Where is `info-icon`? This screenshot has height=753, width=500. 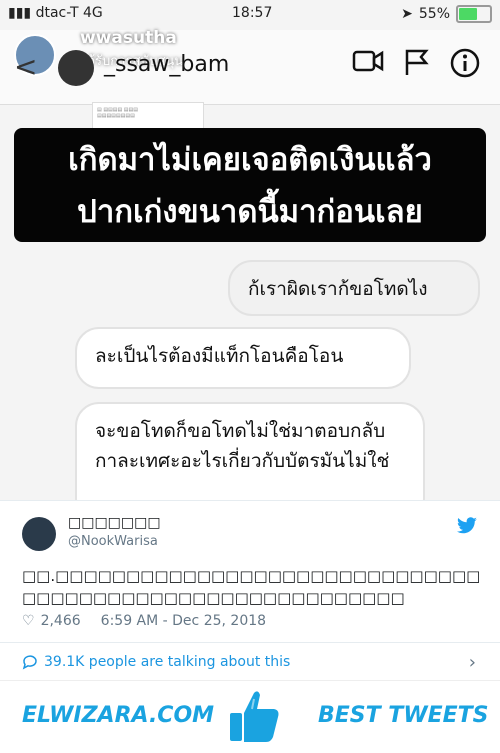
info-icon is located at coordinates (465, 63).